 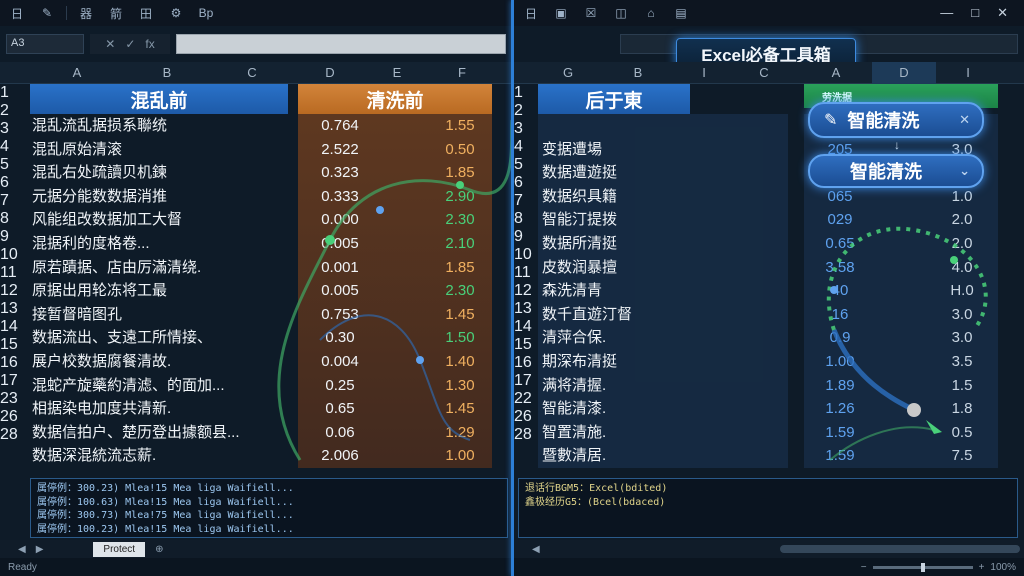 I want to click on smart-clean-label: 智能清洗, so click(x=883, y=121).